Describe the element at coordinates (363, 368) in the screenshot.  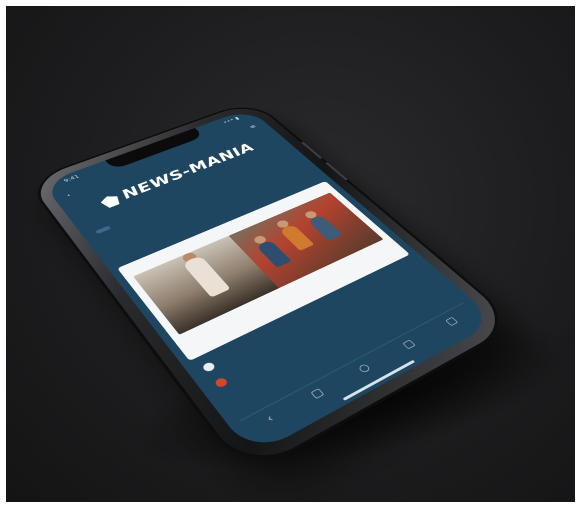
I see `circle-icon: ○` at that location.